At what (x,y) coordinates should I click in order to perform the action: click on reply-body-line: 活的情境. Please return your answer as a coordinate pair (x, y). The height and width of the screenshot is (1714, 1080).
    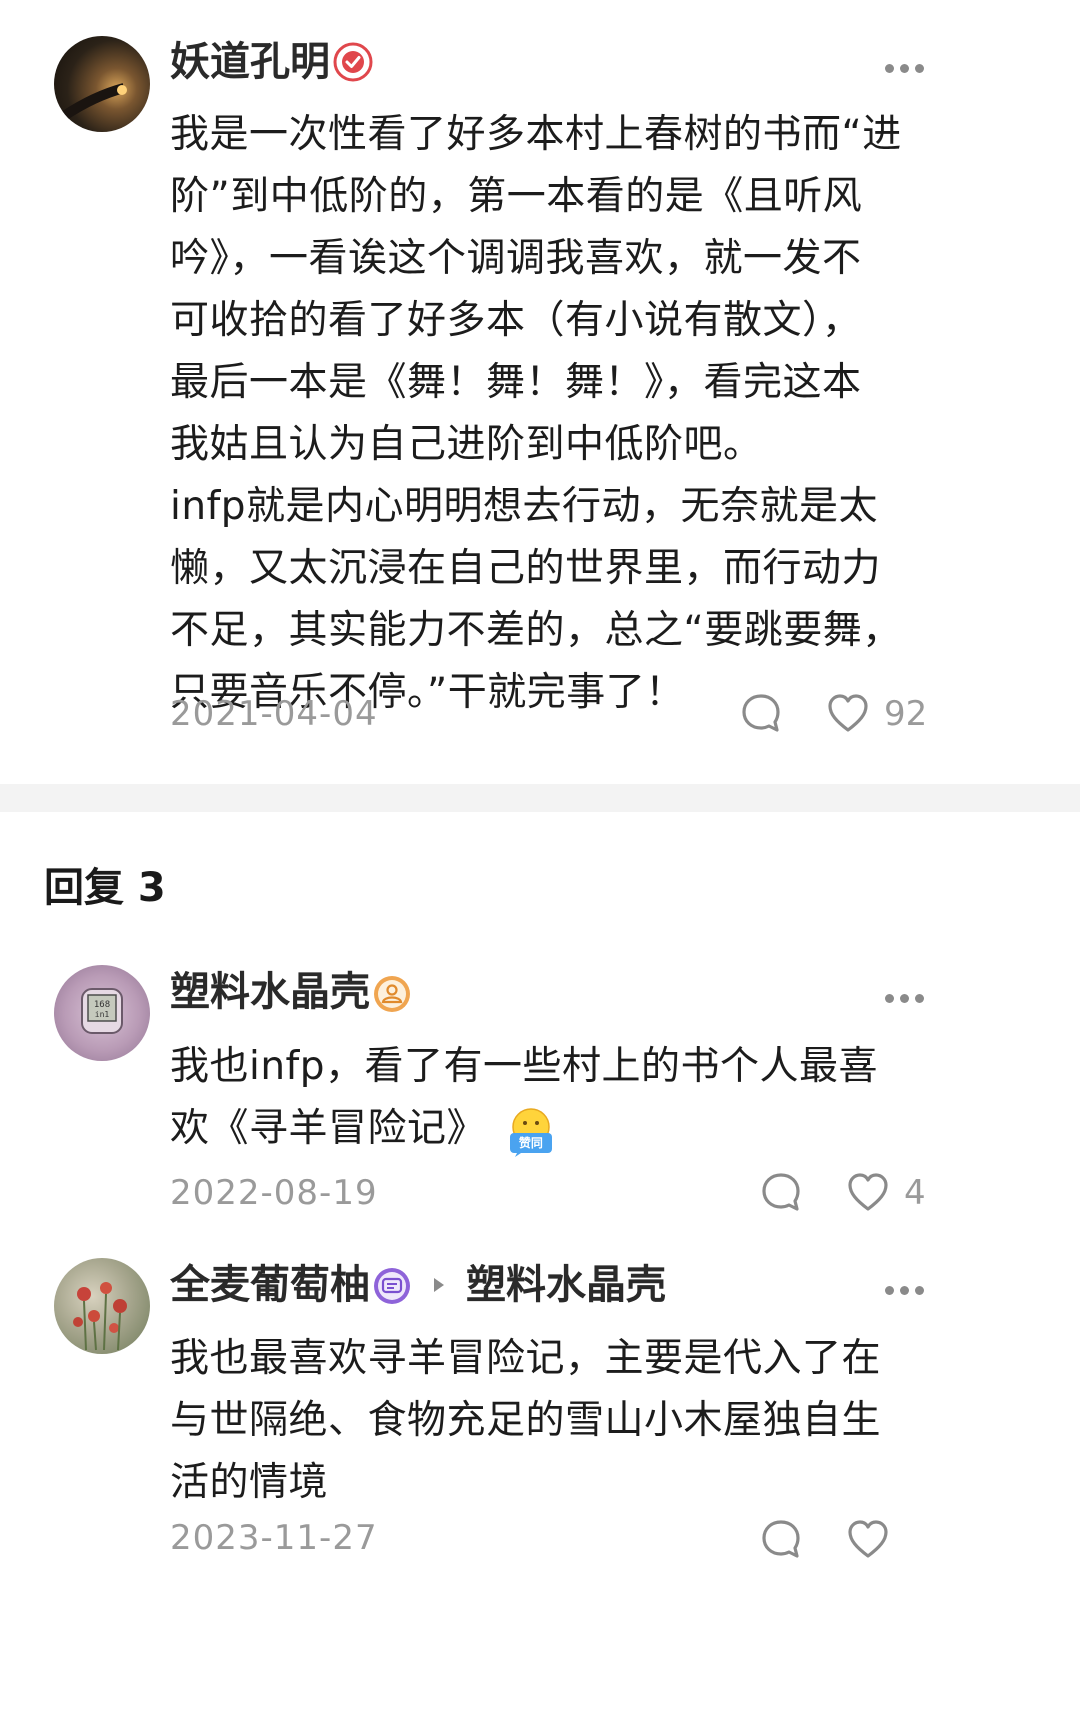
    Looking at the image, I should click on (249, 1482).